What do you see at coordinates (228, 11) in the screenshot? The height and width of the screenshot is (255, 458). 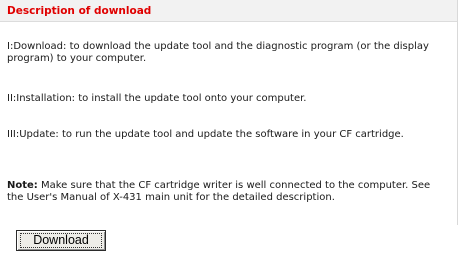 I see `panel-title: Description of download` at bounding box center [228, 11].